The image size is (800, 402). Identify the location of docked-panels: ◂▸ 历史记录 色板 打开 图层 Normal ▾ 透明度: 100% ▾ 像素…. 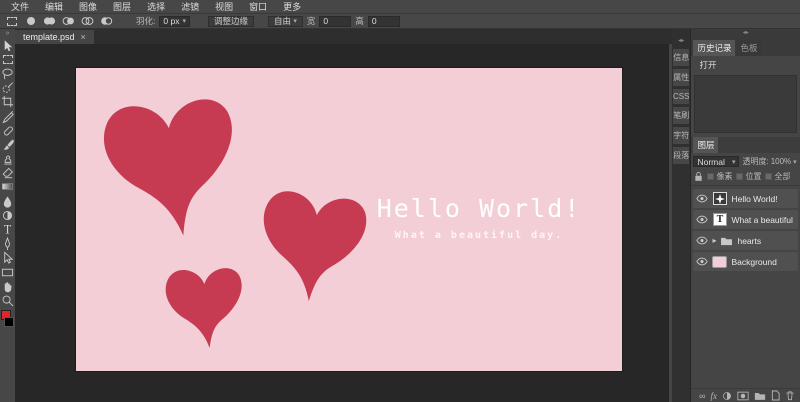
(745, 215).